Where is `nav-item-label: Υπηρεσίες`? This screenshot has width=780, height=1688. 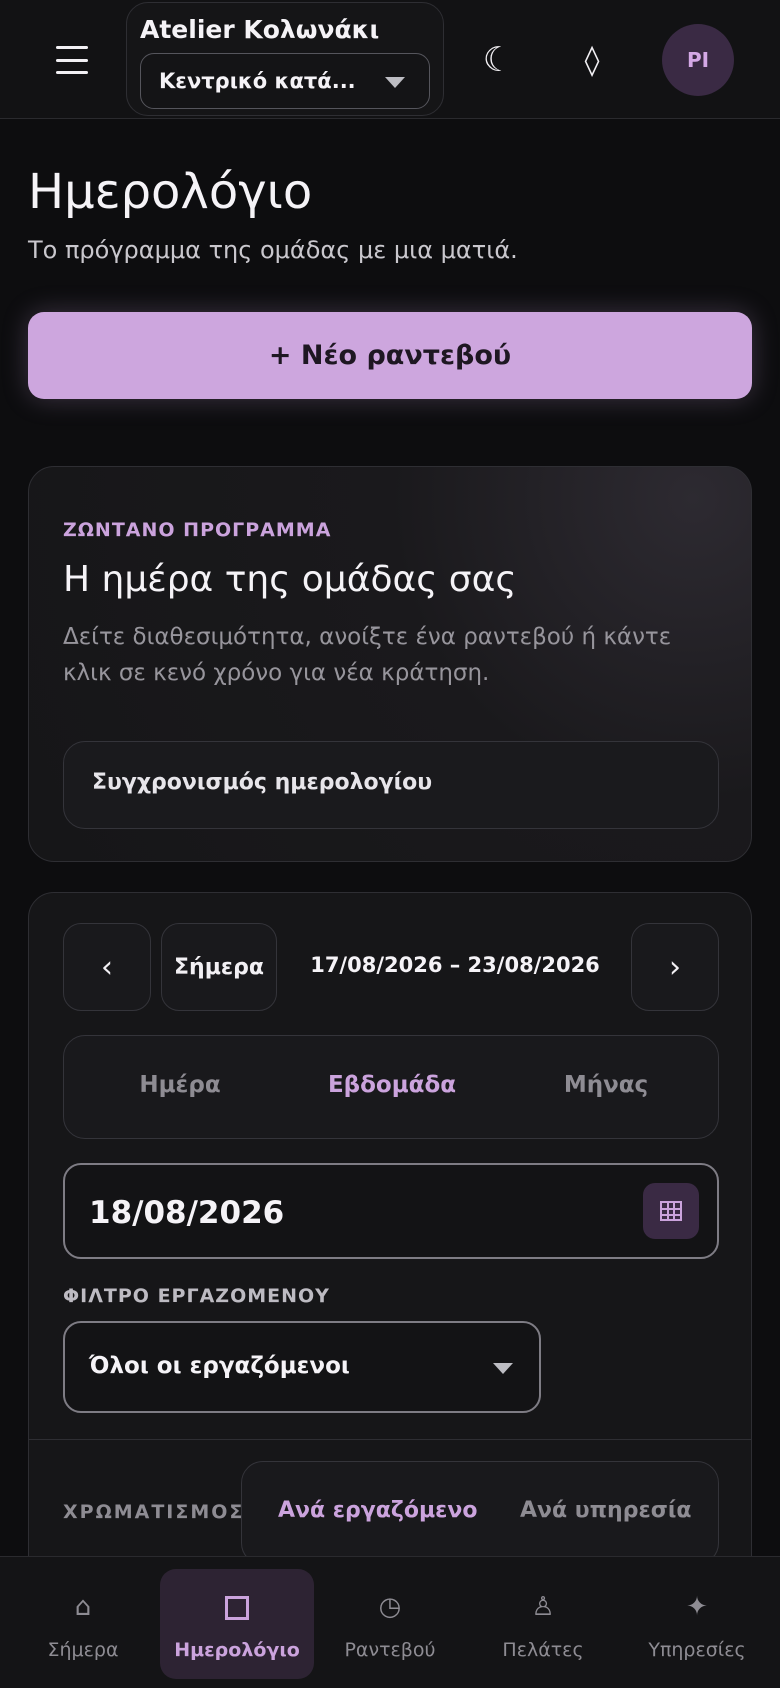
nav-item-label: Υπηρεσίες is located at coordinates (697, 1650).